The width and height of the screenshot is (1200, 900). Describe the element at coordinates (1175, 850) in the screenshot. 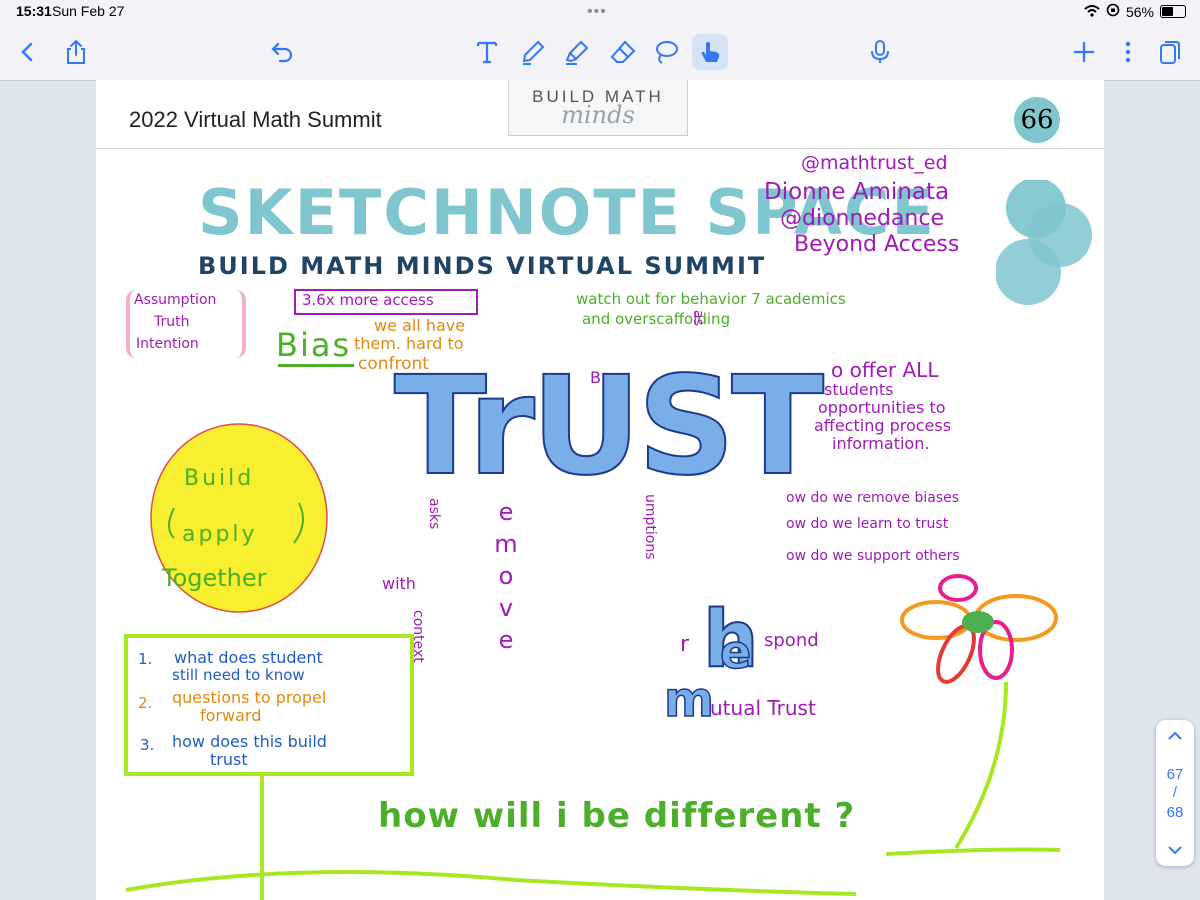

I see `next-page-button` at that location.